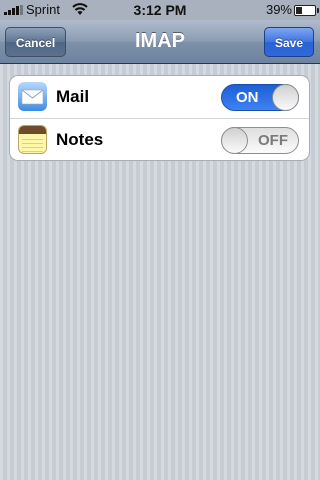  What do you see at coordinates (273, 140) in the screenshot?
I see `notes-toggle-label: OFF` at bounding box center [273, 140].